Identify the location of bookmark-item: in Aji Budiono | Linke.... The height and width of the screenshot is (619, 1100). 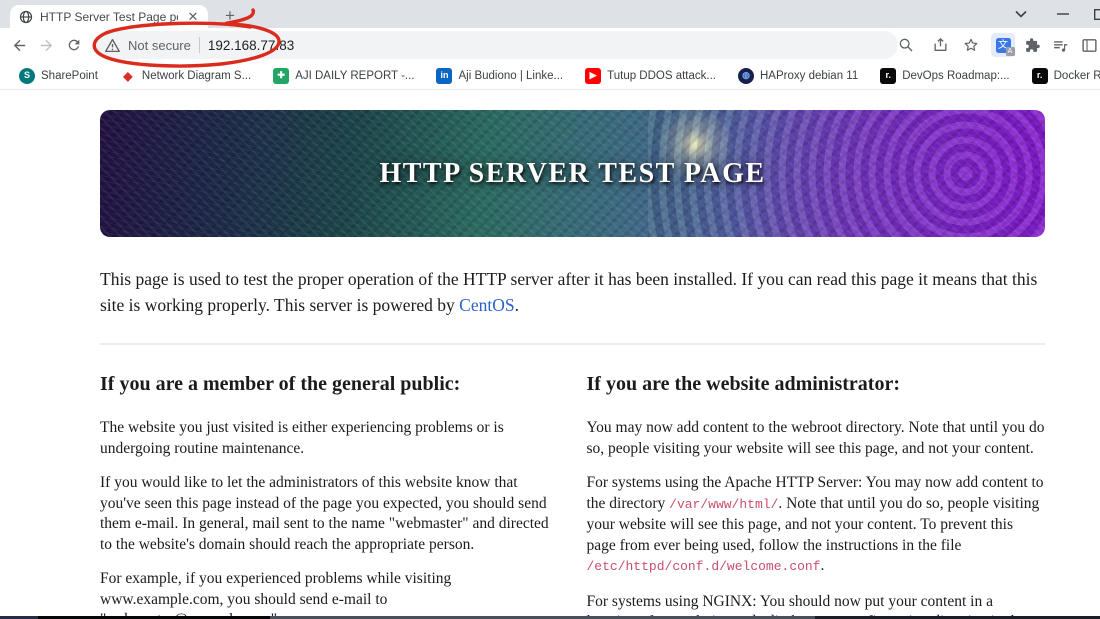
(499, 75).